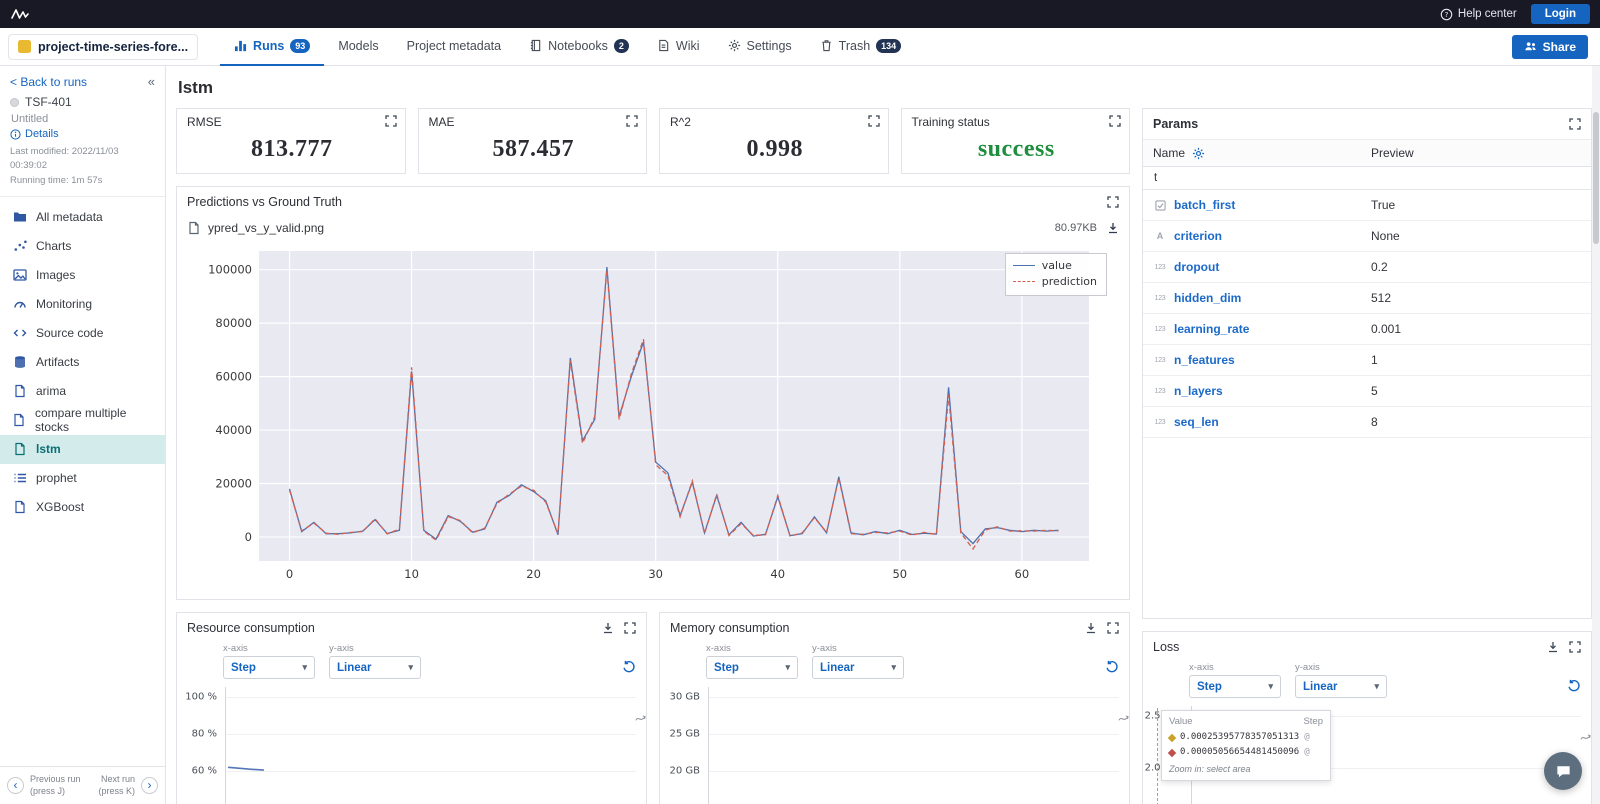 The width and height of the screenshot is (1600, 804). What do you see at coordinates (56, 180) in the screenshot?
I see `running-time: Running time: 1m 57s` at bounding box center [56, 180].